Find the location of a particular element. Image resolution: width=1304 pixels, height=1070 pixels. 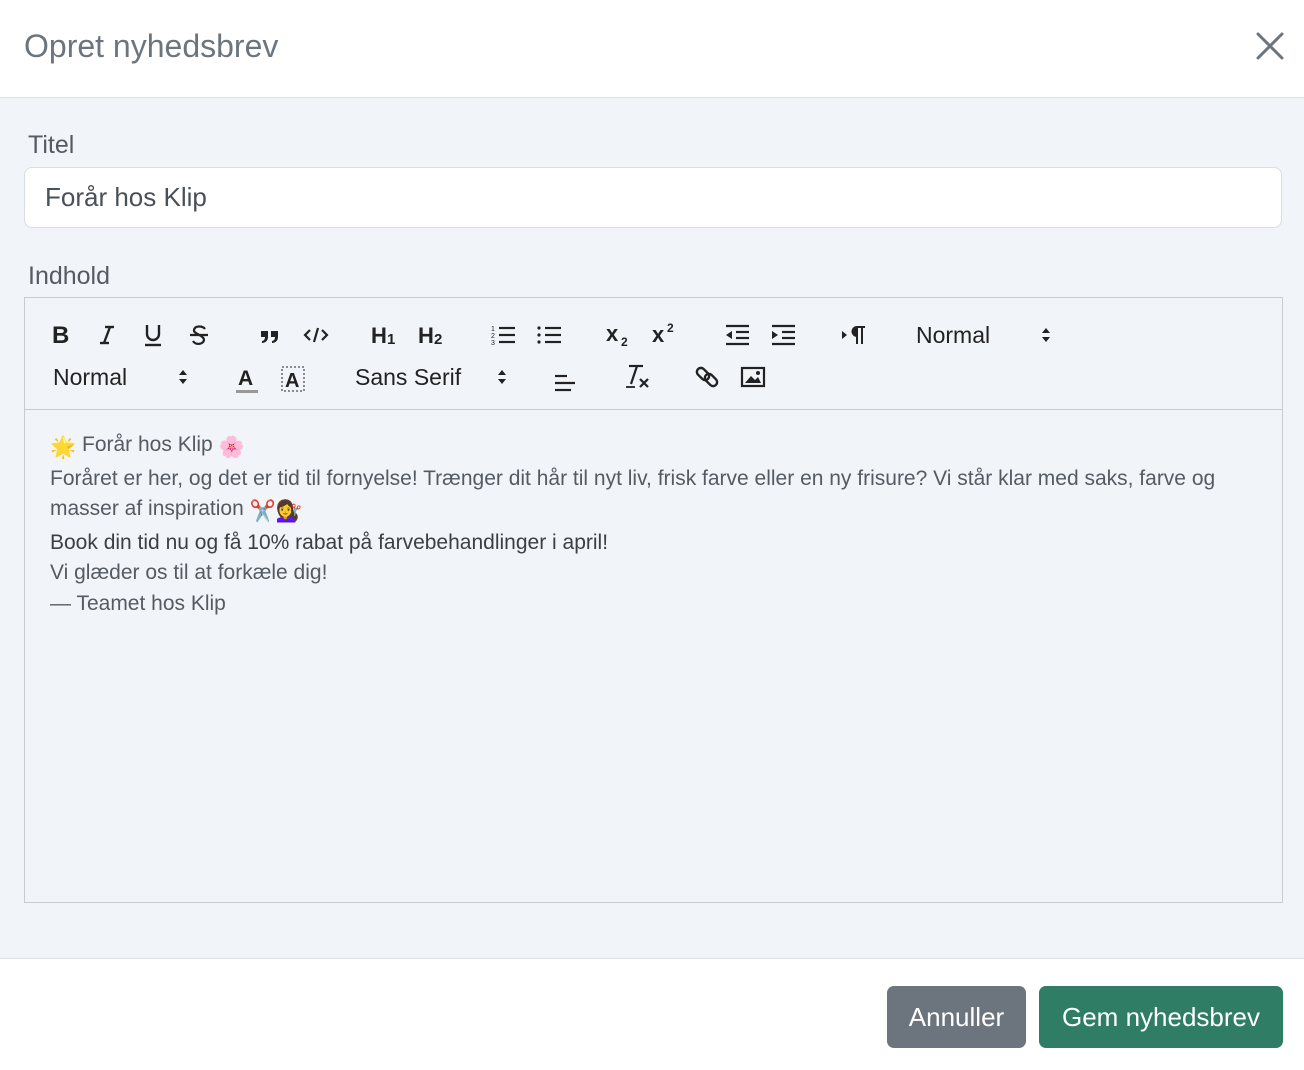

svg-text: 3 is located at coordinates (493, 343).